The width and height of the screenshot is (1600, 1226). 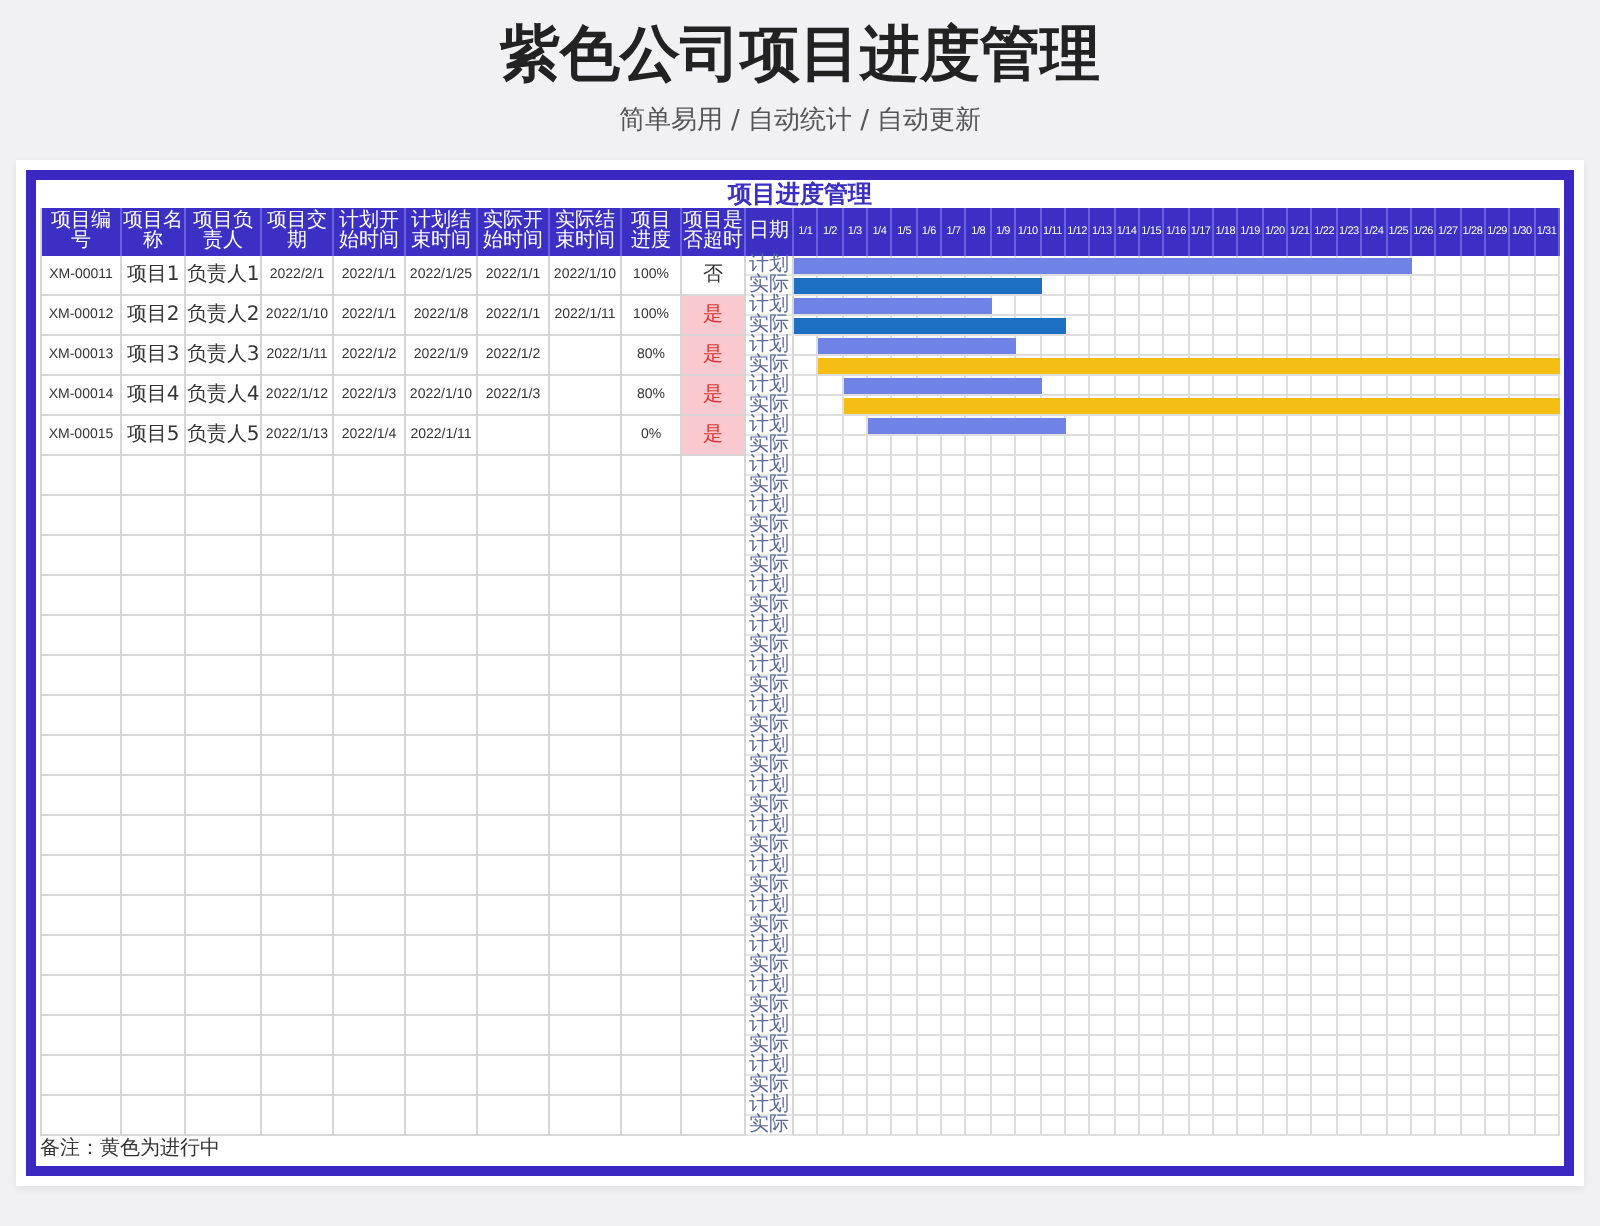 What do you see at coordinates (714, 276) in the screenshot?
I see `table-cell: 否` at bounding box center [714, 276].